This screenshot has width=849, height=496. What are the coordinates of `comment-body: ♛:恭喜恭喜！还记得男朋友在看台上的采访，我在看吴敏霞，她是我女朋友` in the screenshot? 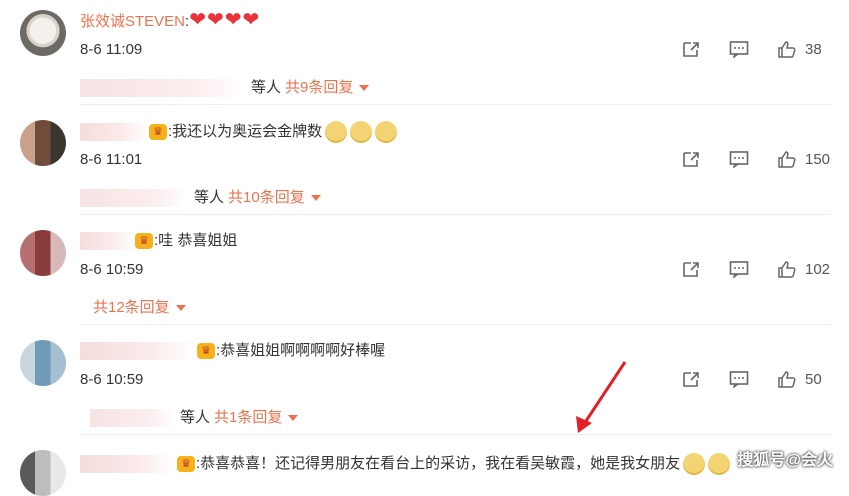 It's located at (405, 464).